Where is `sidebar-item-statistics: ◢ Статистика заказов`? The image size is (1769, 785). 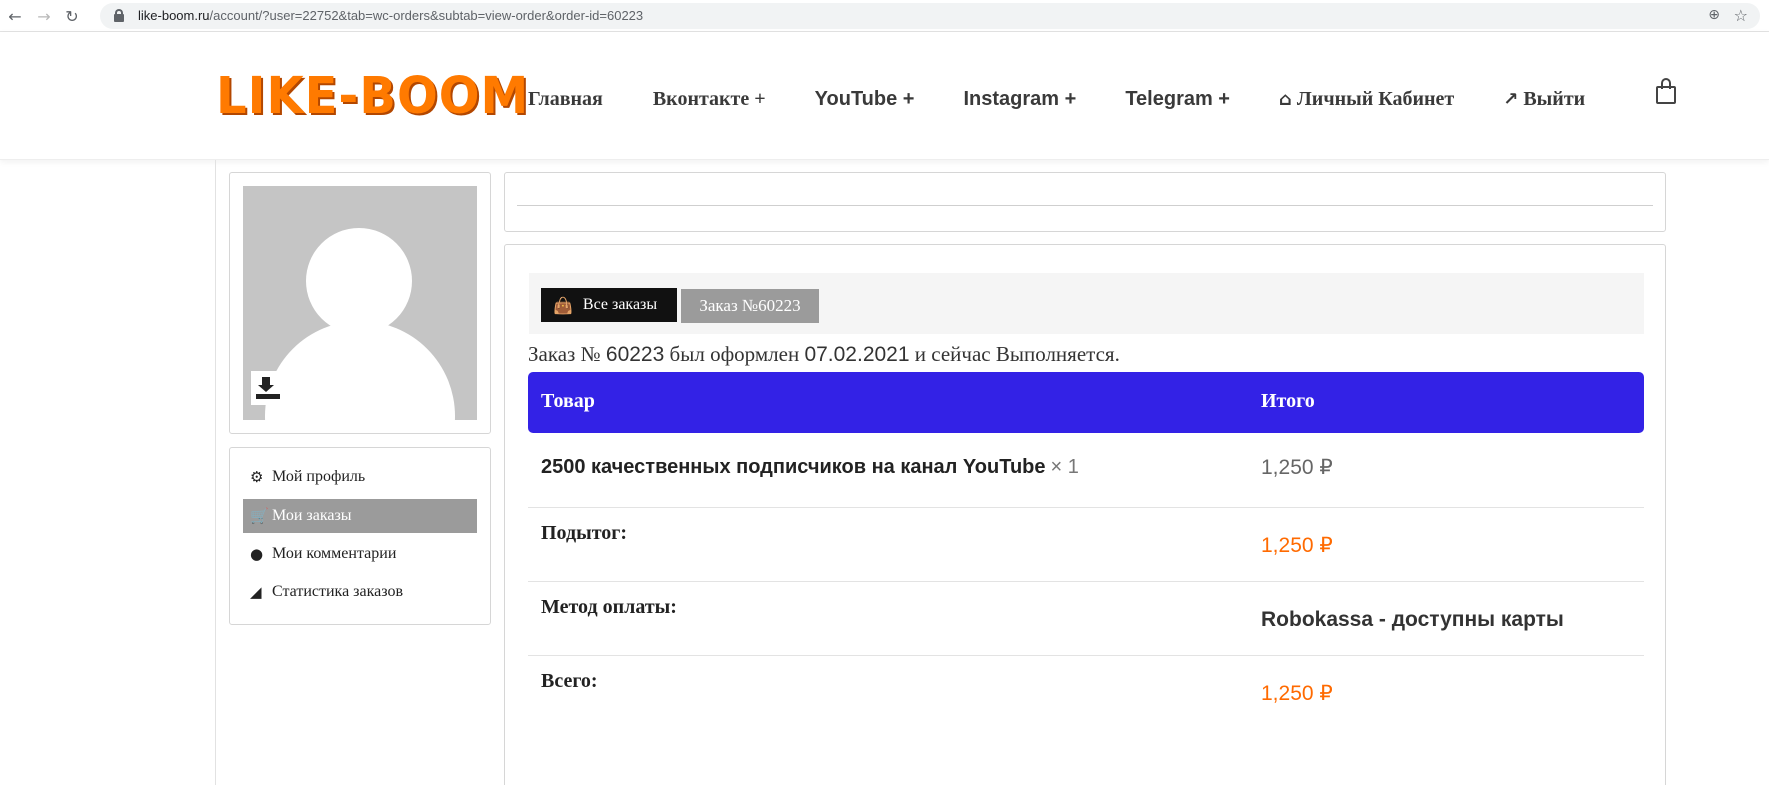 sidebar-item-statistics: ◢ Статистика заказов is located at coordinates (360, 592).